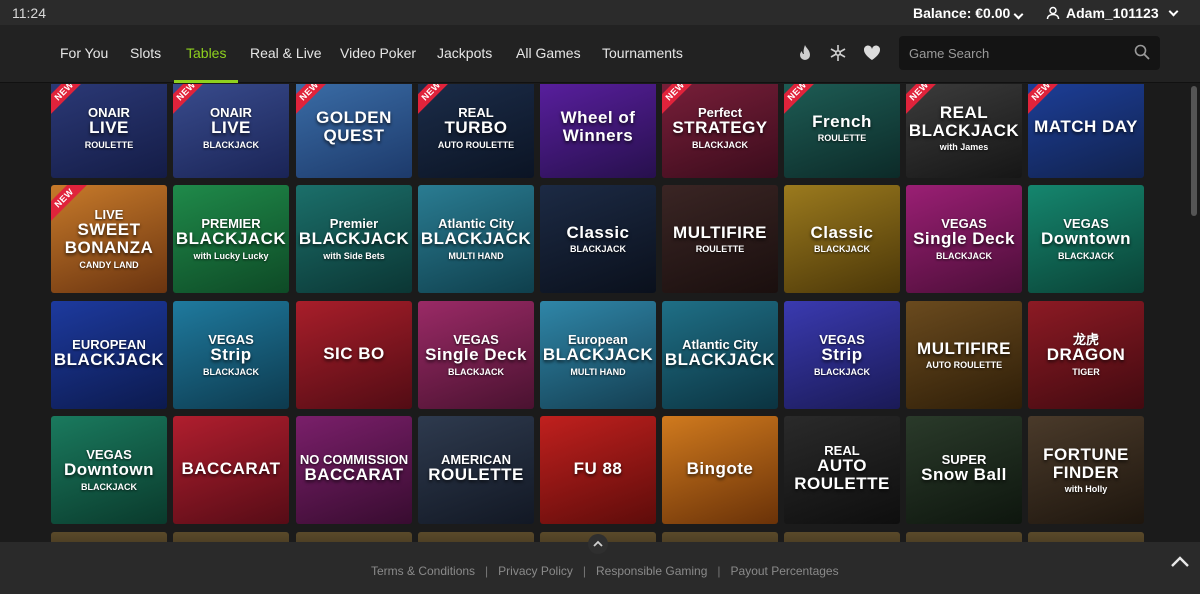 The height and width of the screenshot is (594, 1200). Describe the element at coordinates (354, 223) in the screenshot. I see `game-title-line: Premier` at that location.